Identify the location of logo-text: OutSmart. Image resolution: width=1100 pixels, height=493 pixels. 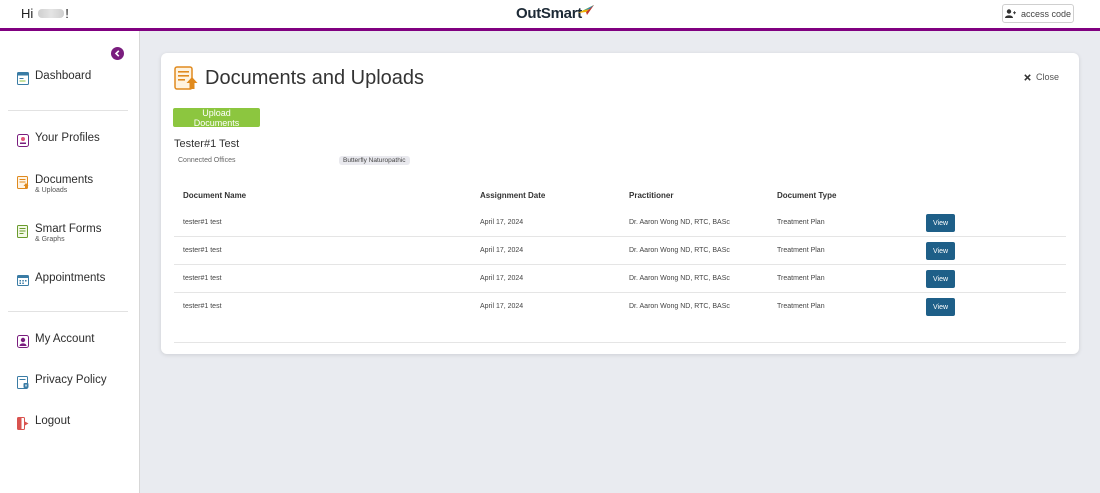
(549, 13).